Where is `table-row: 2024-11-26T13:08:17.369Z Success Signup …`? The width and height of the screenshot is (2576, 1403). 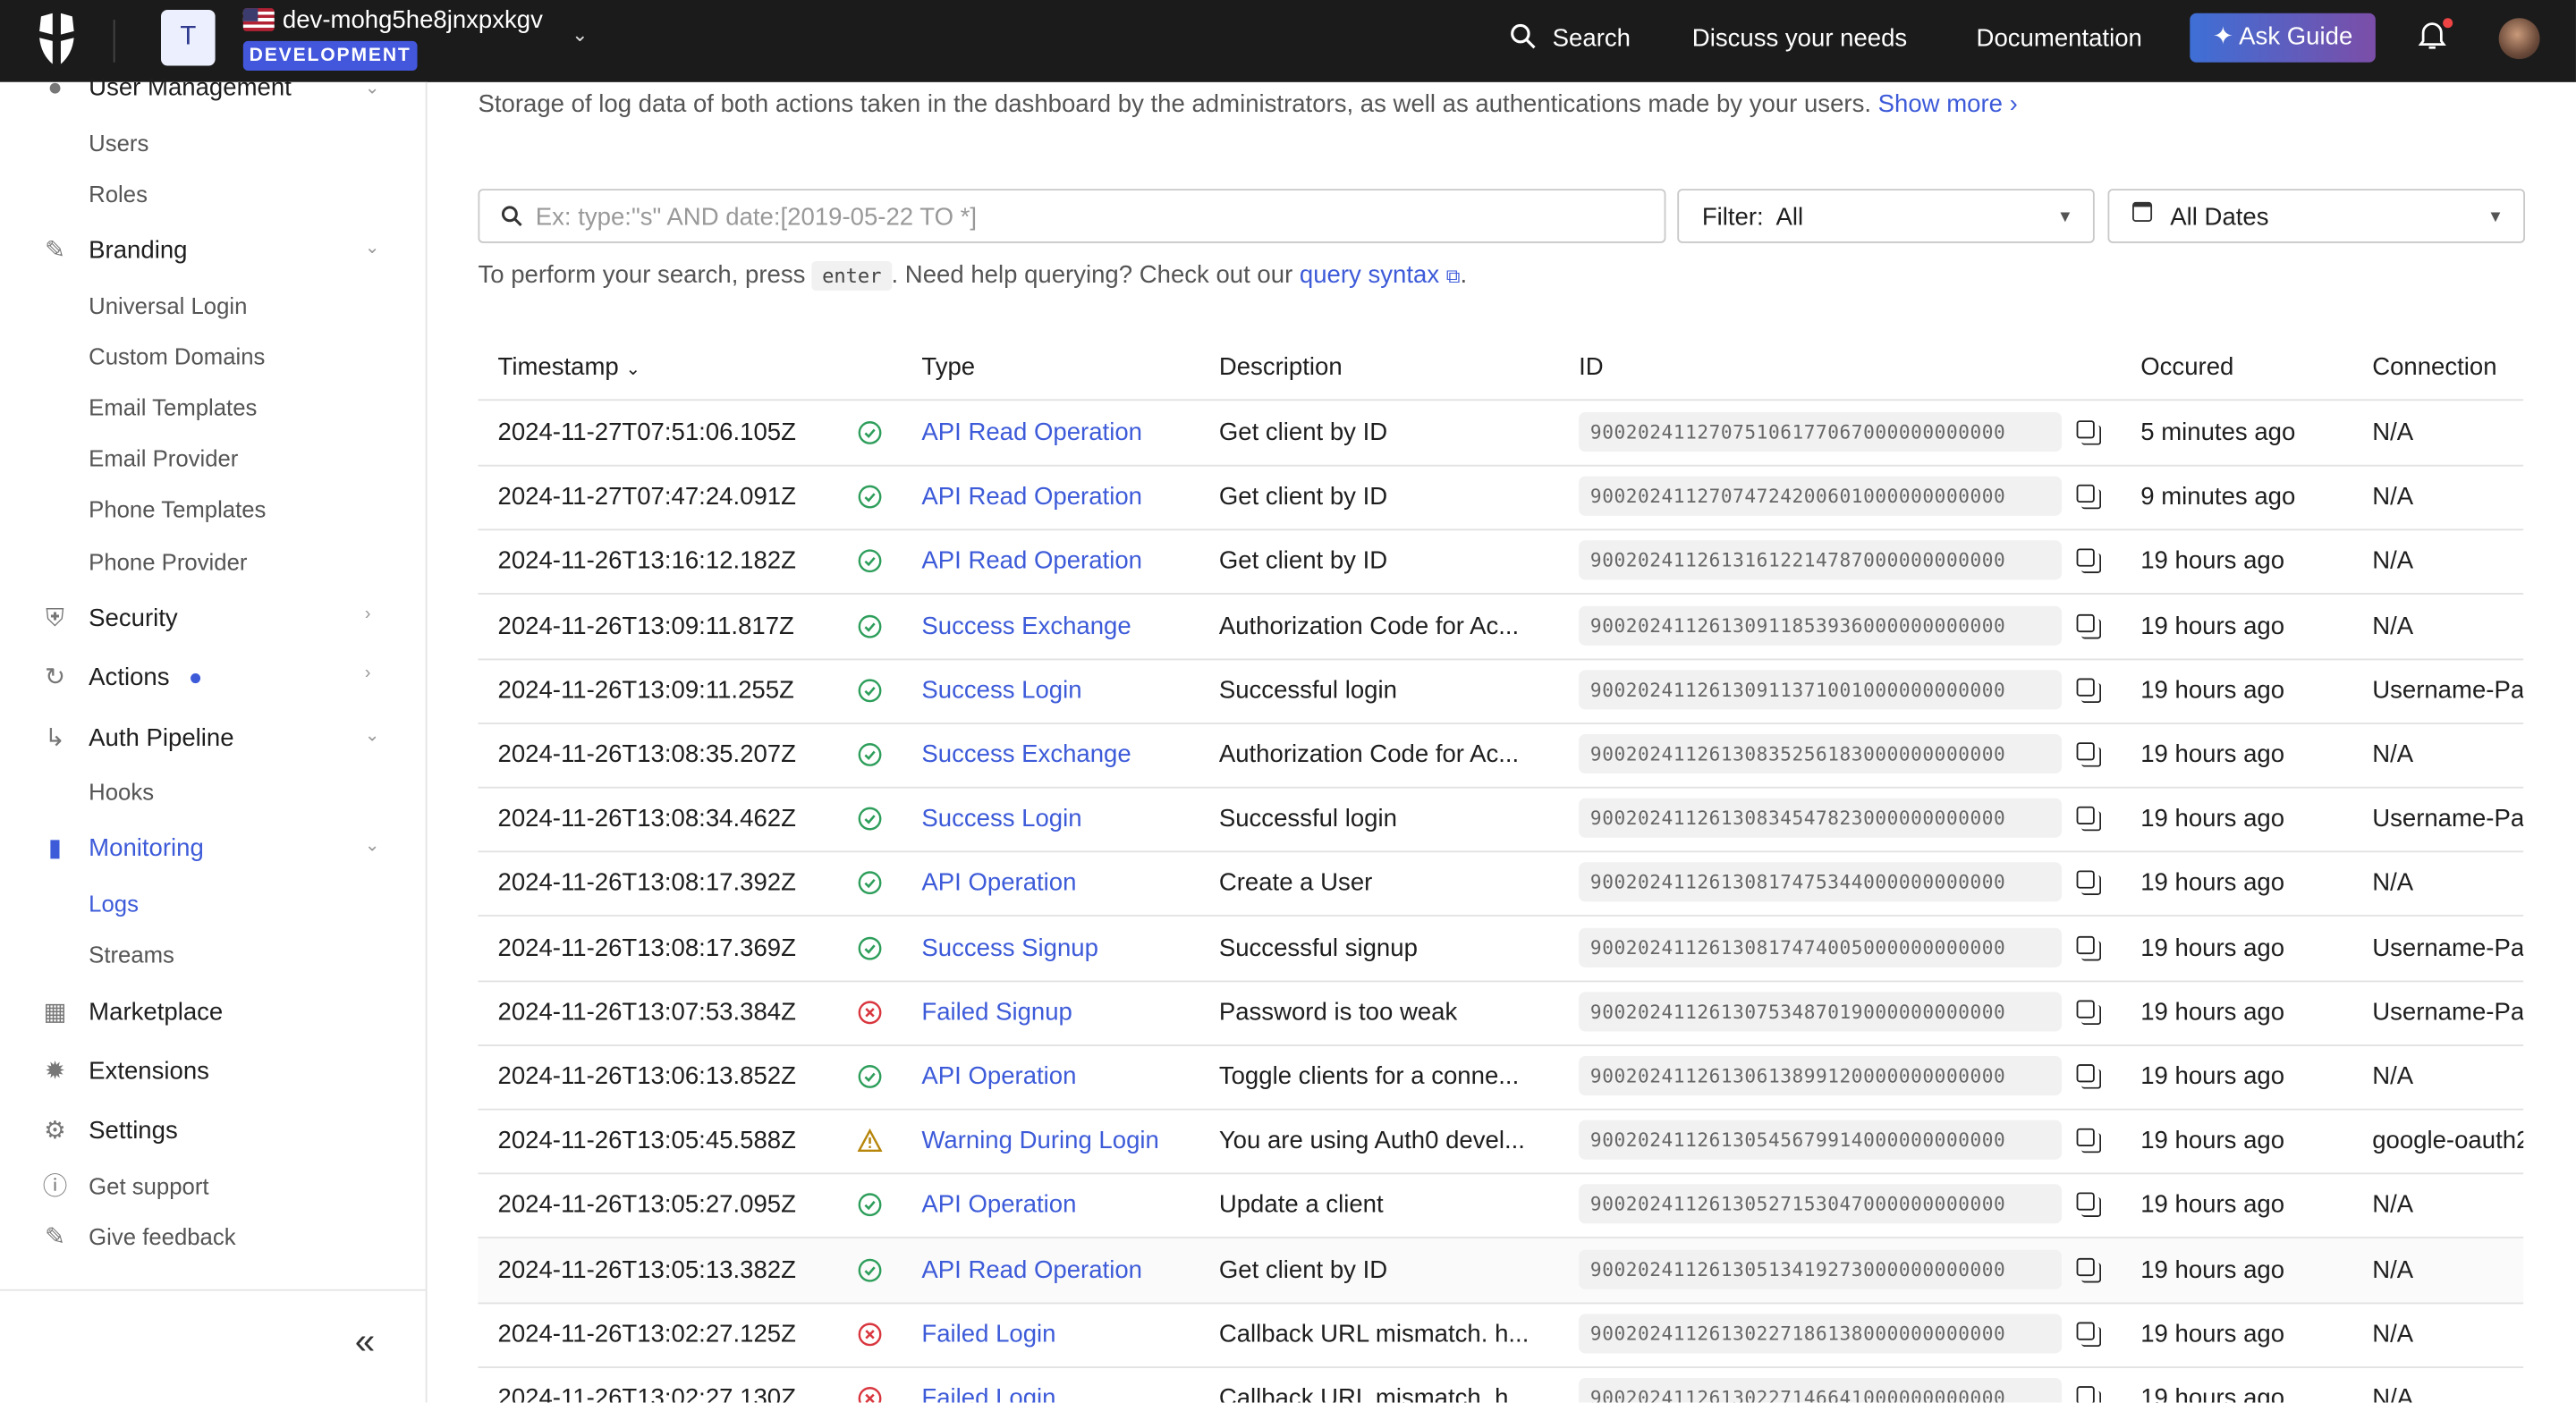
table-row: 2024-11-26T13:08:17.369Z Success Signup … is located at coordinates (1500, 948).